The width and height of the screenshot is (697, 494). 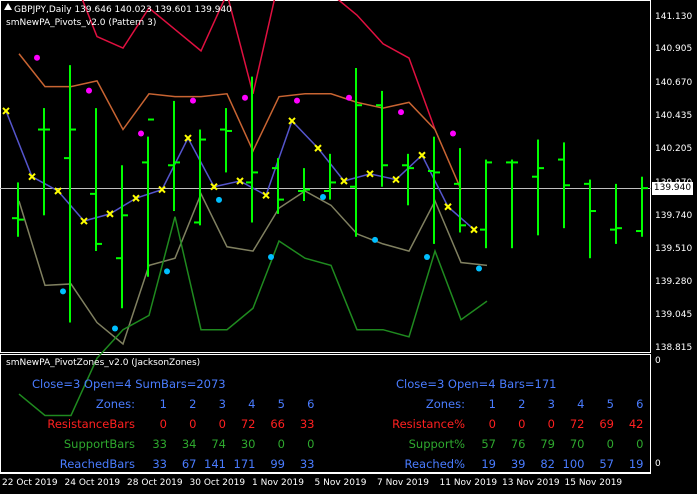 What do you see at coordinates (81, 23) in the screenshot?
I see `main-indicator-title: smNewPA_Pivots_v2.0 (Pattern 3)` at bounding box center [81, 23].